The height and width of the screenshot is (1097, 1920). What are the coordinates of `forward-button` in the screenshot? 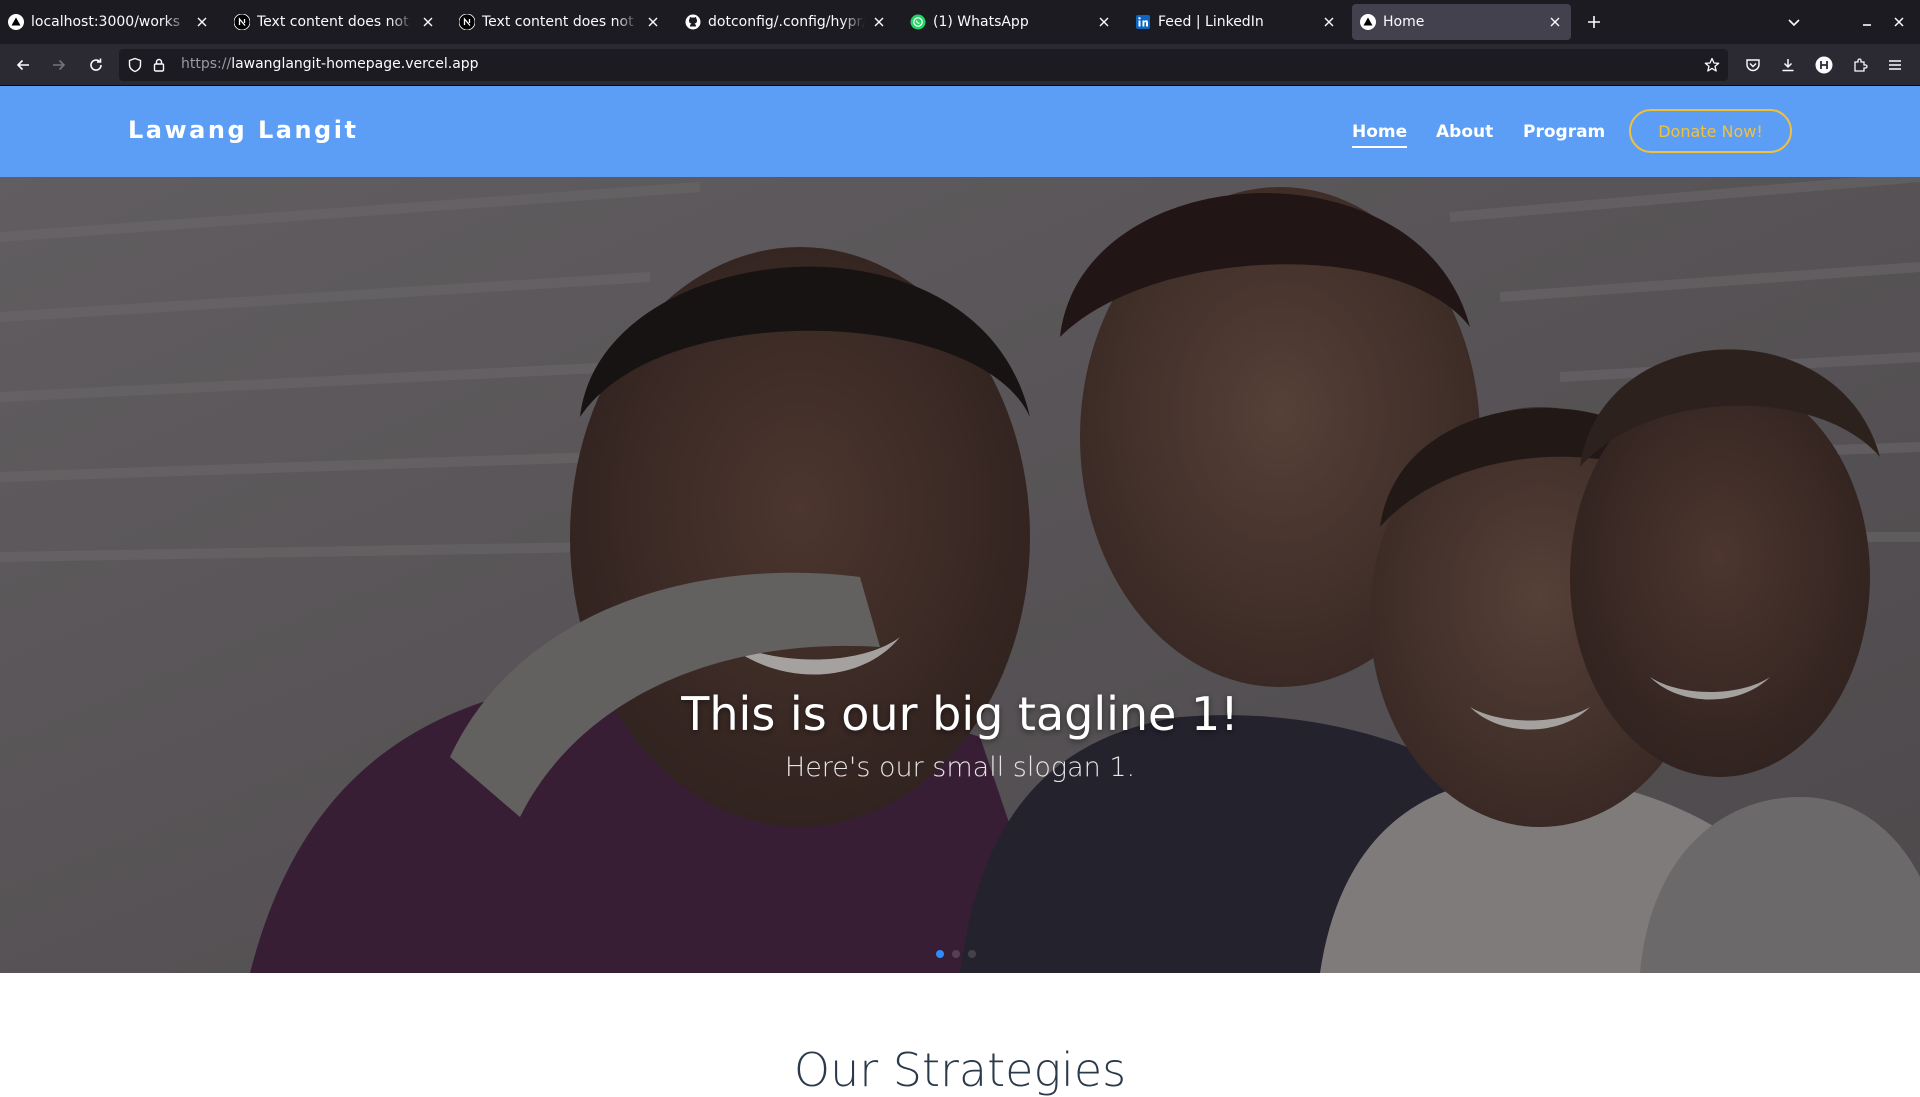 It's located at (59, 65).